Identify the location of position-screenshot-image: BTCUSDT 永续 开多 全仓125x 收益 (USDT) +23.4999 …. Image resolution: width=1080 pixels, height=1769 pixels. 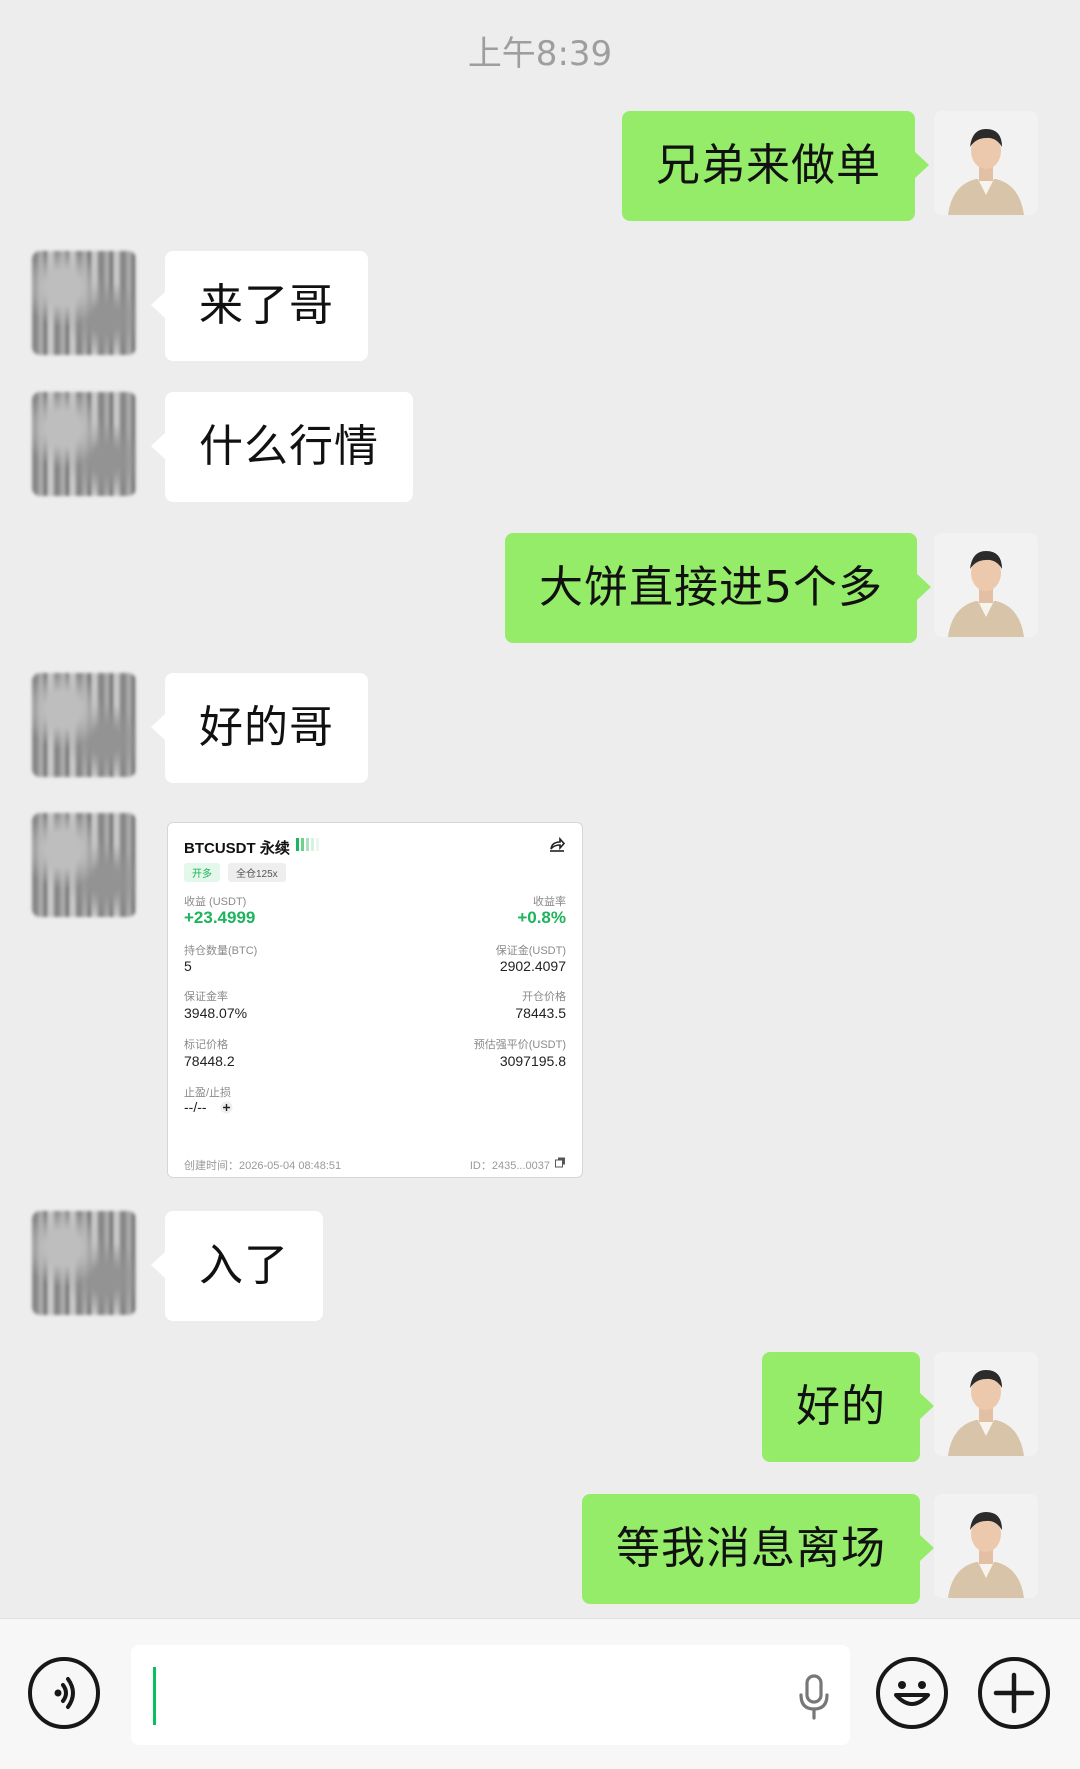
(375, 1000).